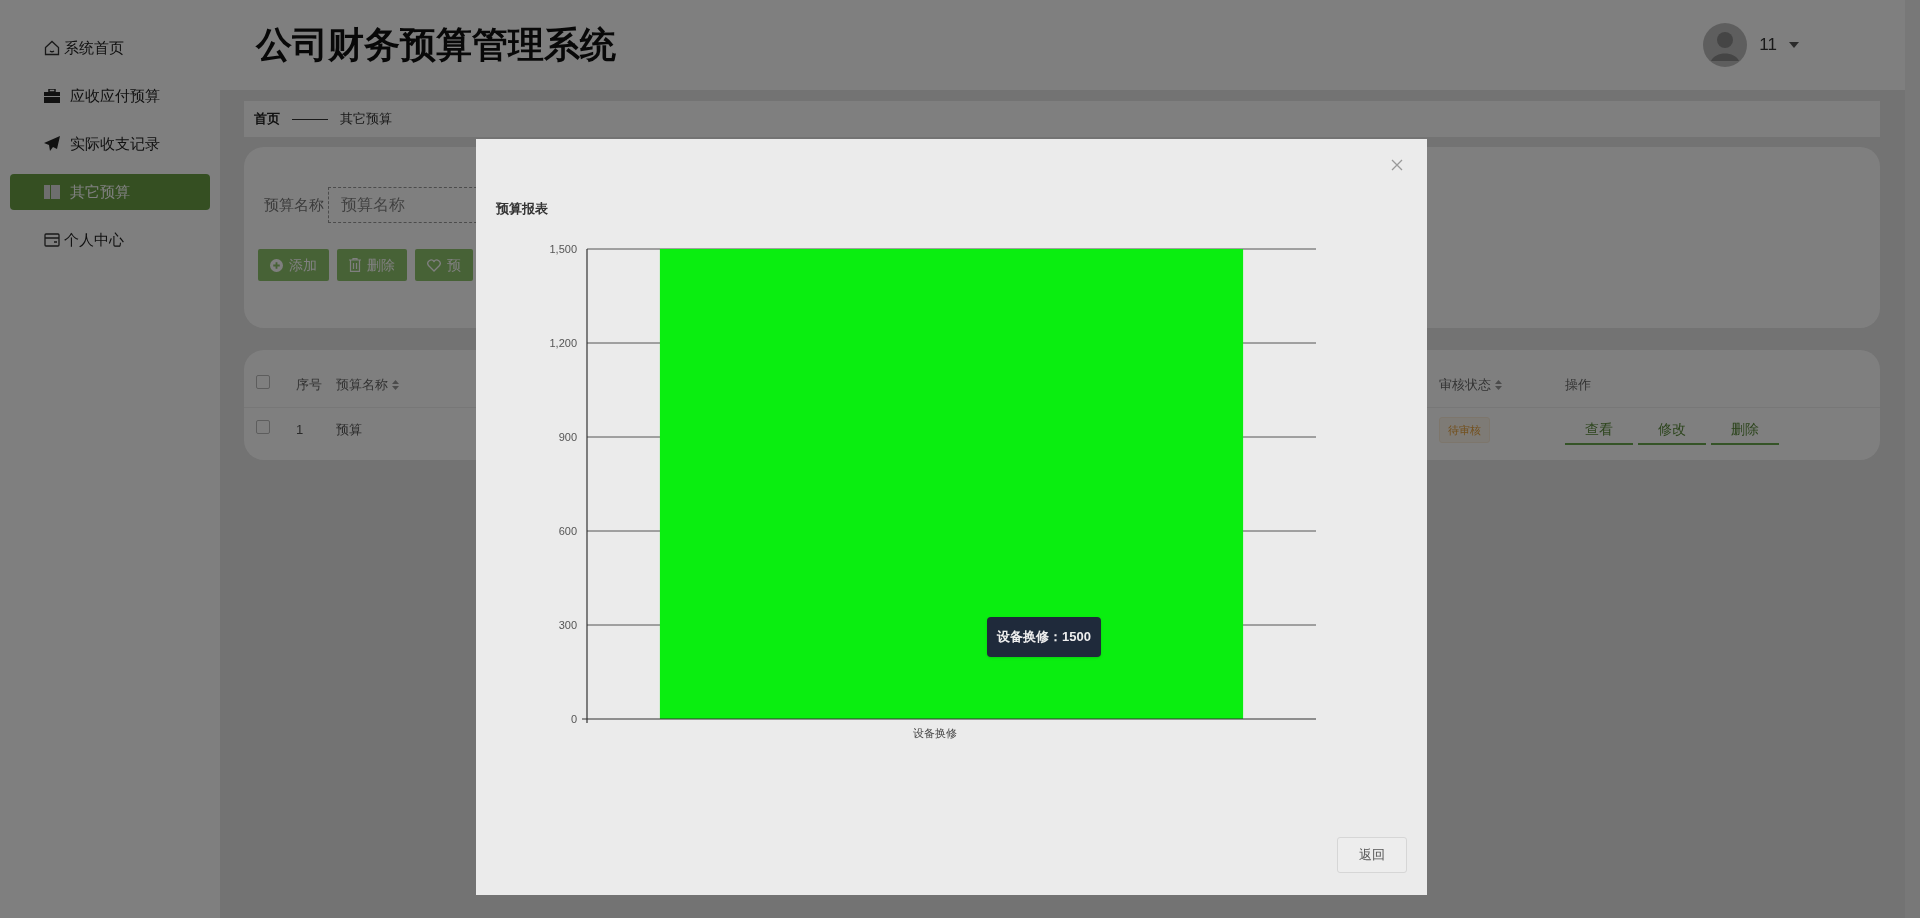 The image size is (1920, 918). I want to click on home-icon, so click(52, 48).